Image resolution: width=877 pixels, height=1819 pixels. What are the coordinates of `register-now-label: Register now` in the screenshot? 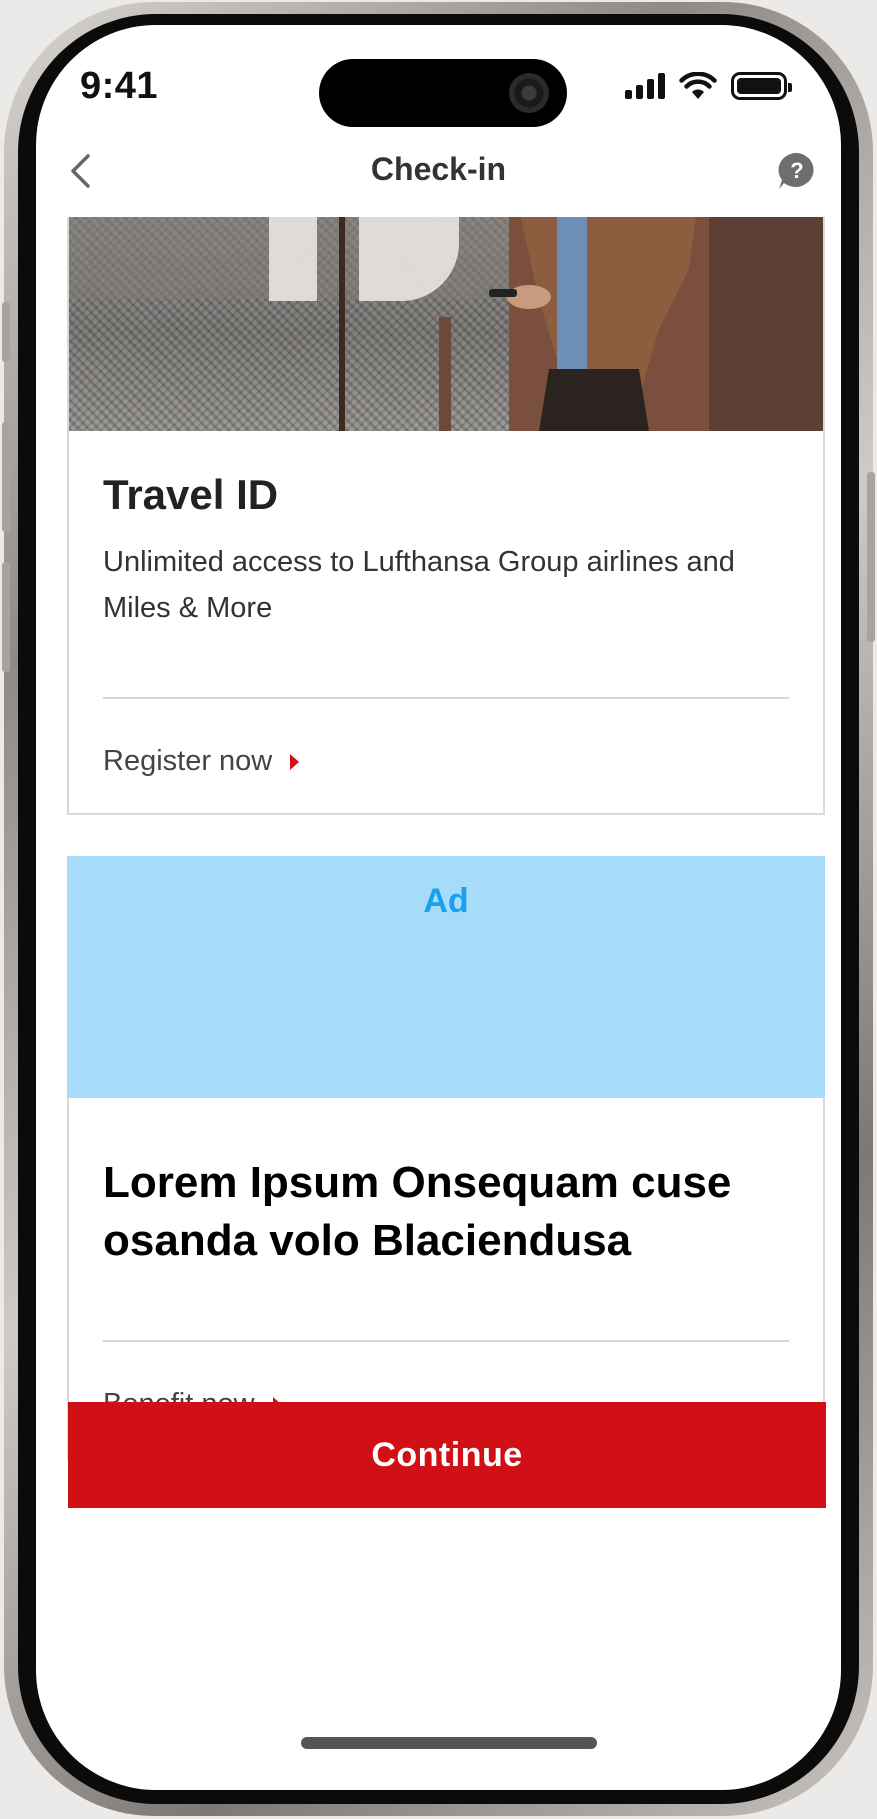 It's located at (188, 761).